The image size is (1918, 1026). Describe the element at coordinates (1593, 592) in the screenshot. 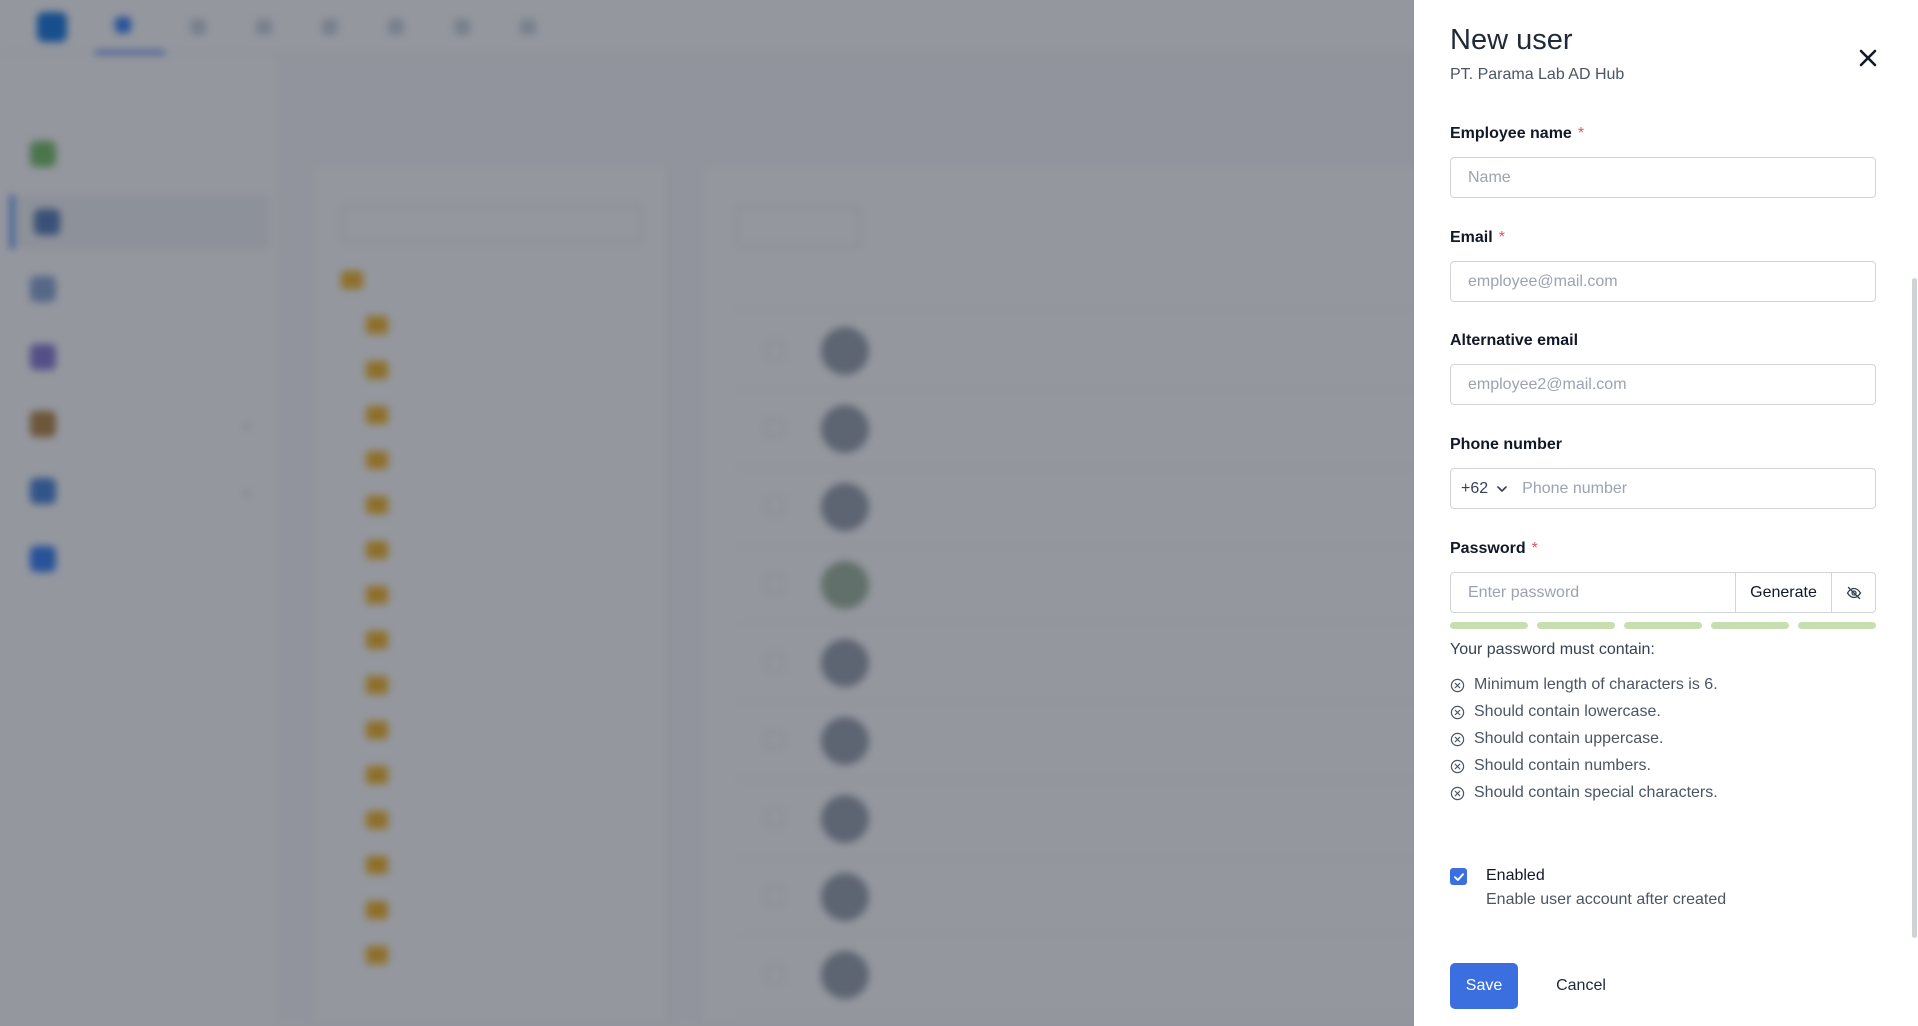

I see `password-input` at that location.